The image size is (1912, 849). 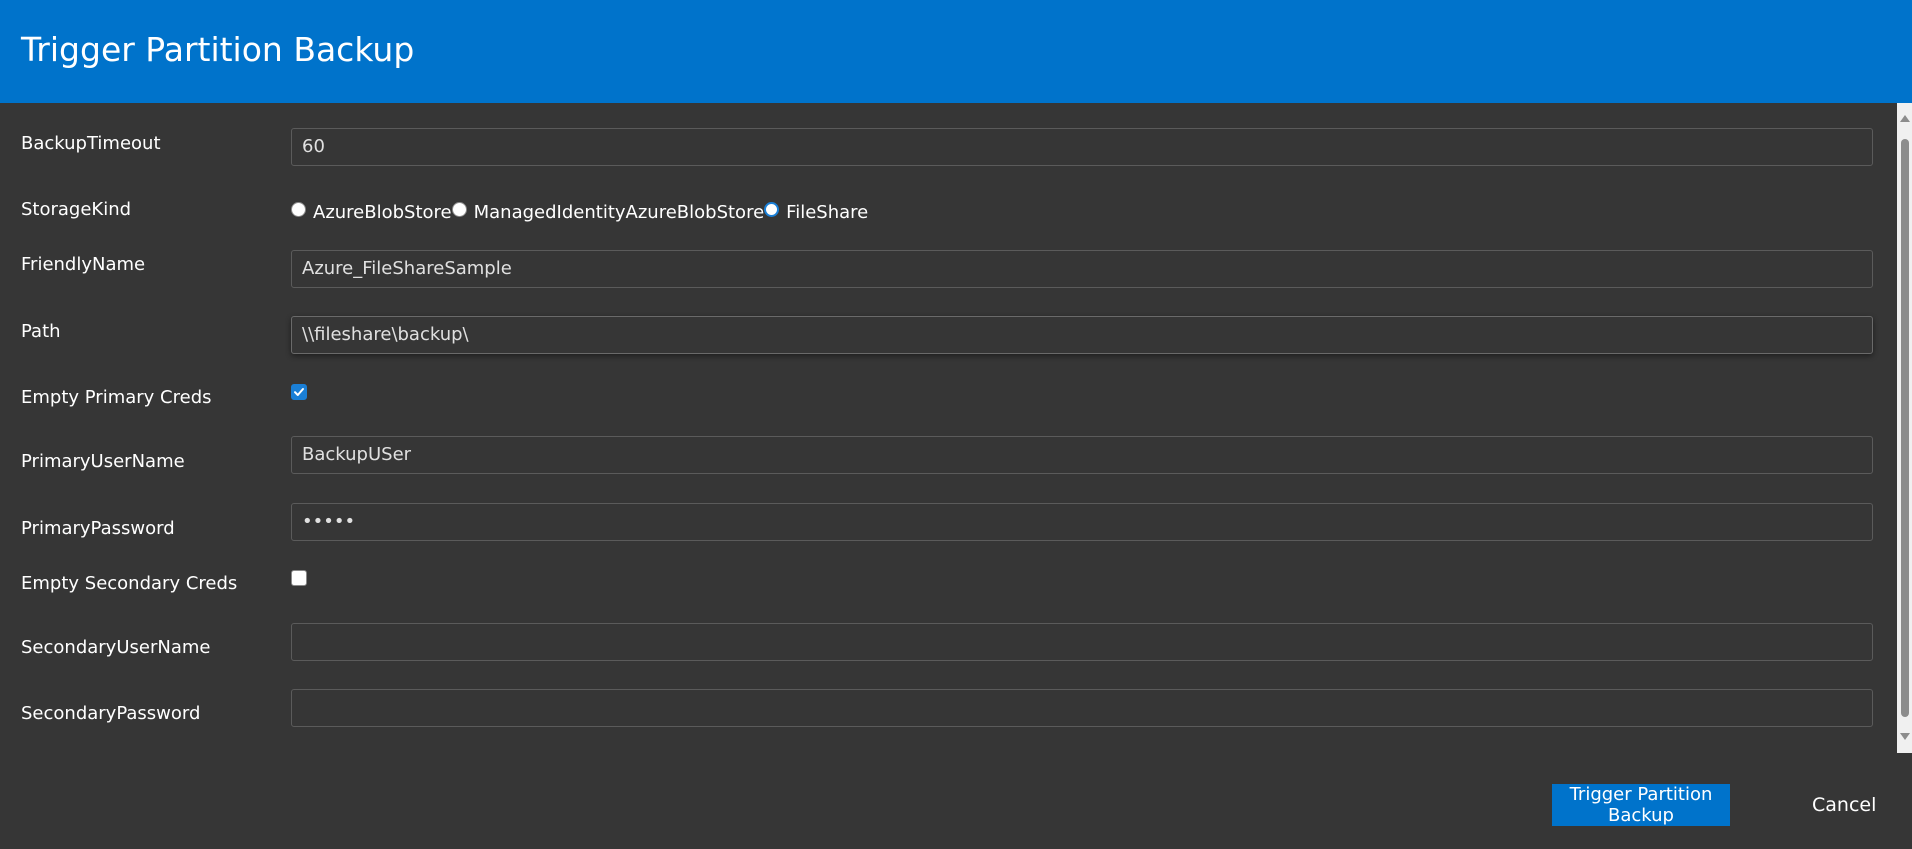 What do you see at coordinates (98, 528) in the screenshot?
I see `primary-password-label: PrimaryPassword` at bounding box center [98, 528].